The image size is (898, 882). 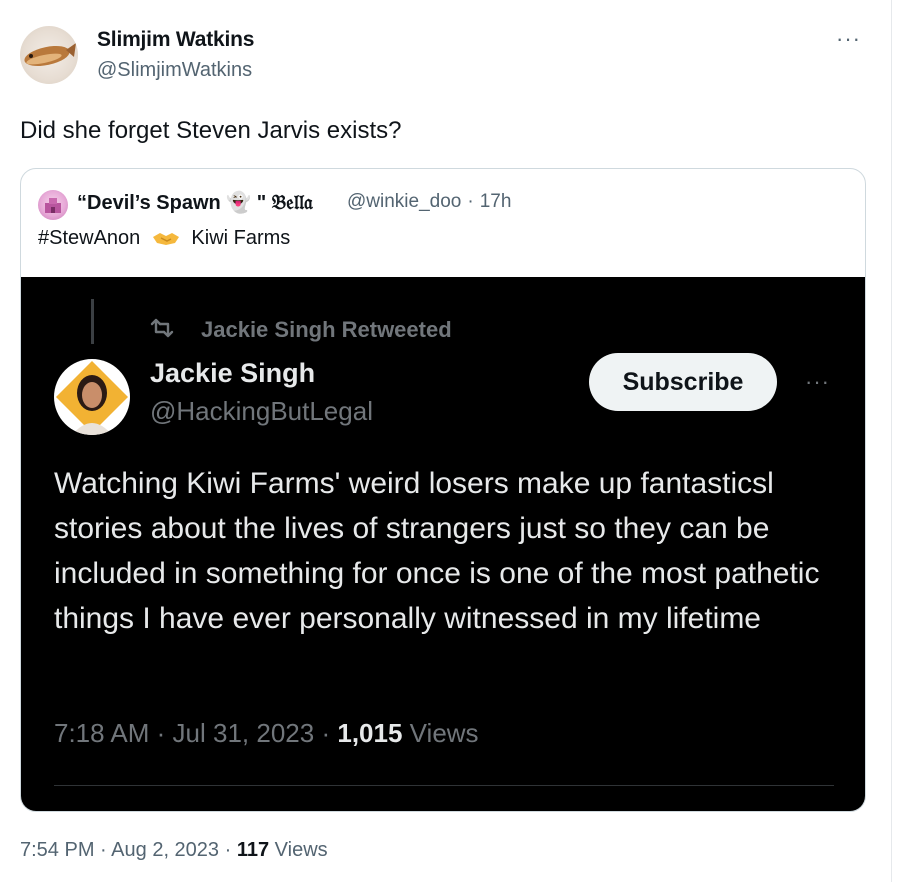 I want to click on thread-line, so click(x=92, y=321).